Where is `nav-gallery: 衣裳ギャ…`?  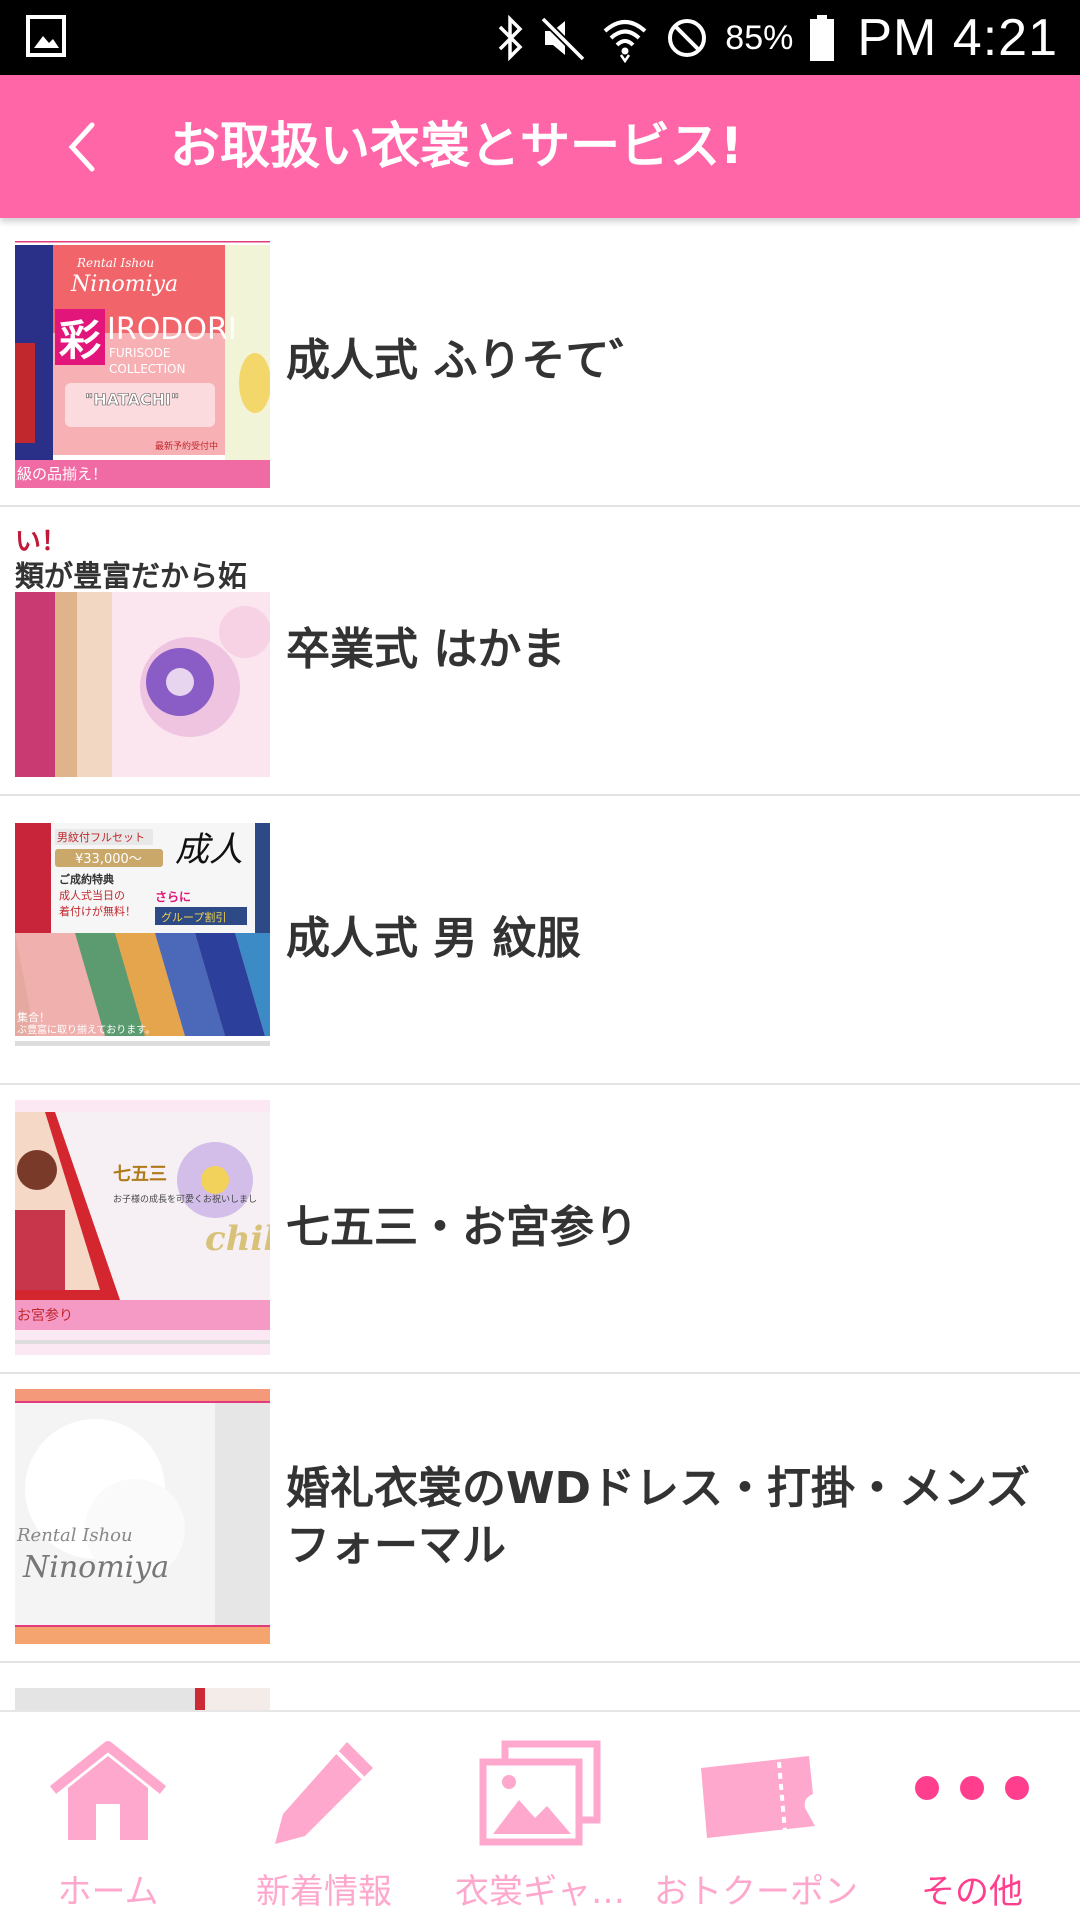
nav-gallery: 衣裳ギャ… is located at coordinates (540, 1817).